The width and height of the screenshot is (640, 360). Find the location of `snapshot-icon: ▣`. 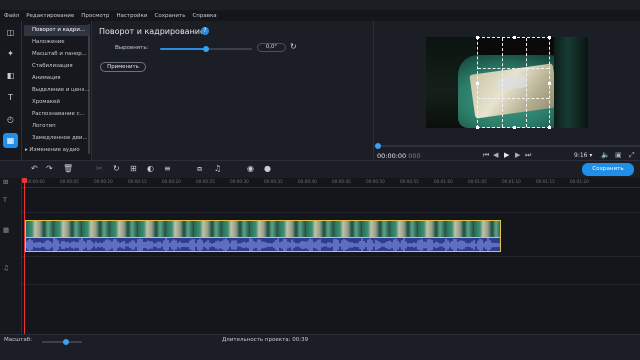

snapshot-icon: ▣ is located at coordinates (618, 155).